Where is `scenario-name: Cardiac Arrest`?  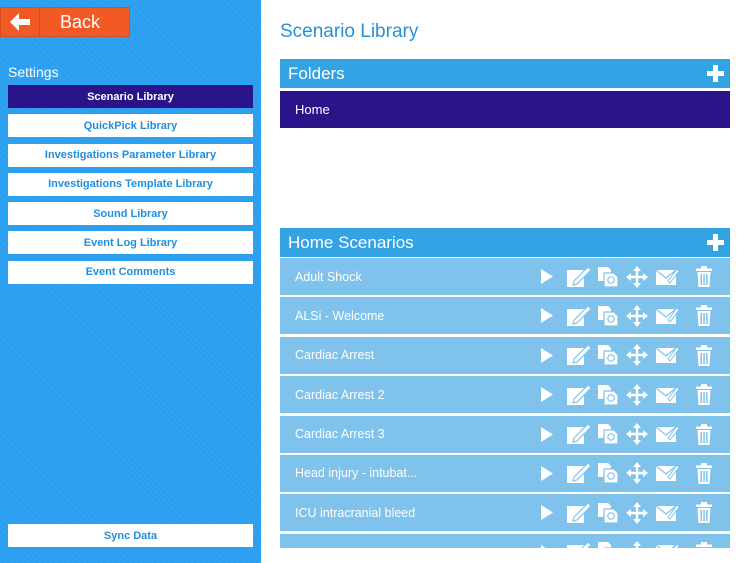
scenario-name: Cardiac Arrest is located at coordinates (334, 355).